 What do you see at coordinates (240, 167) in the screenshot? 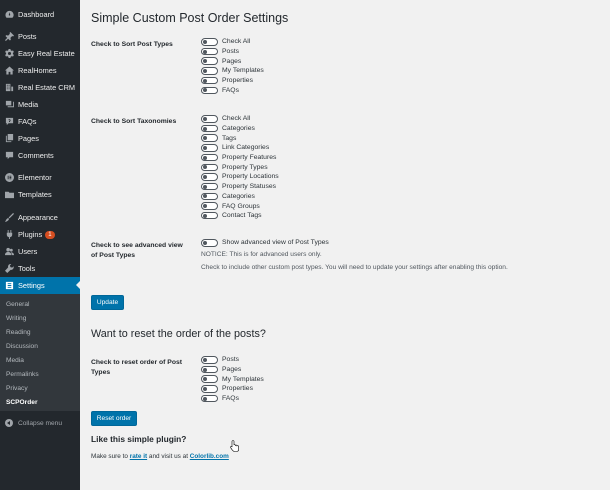
I see `toggle-row: Property Types` at bounding box center [240, 167].